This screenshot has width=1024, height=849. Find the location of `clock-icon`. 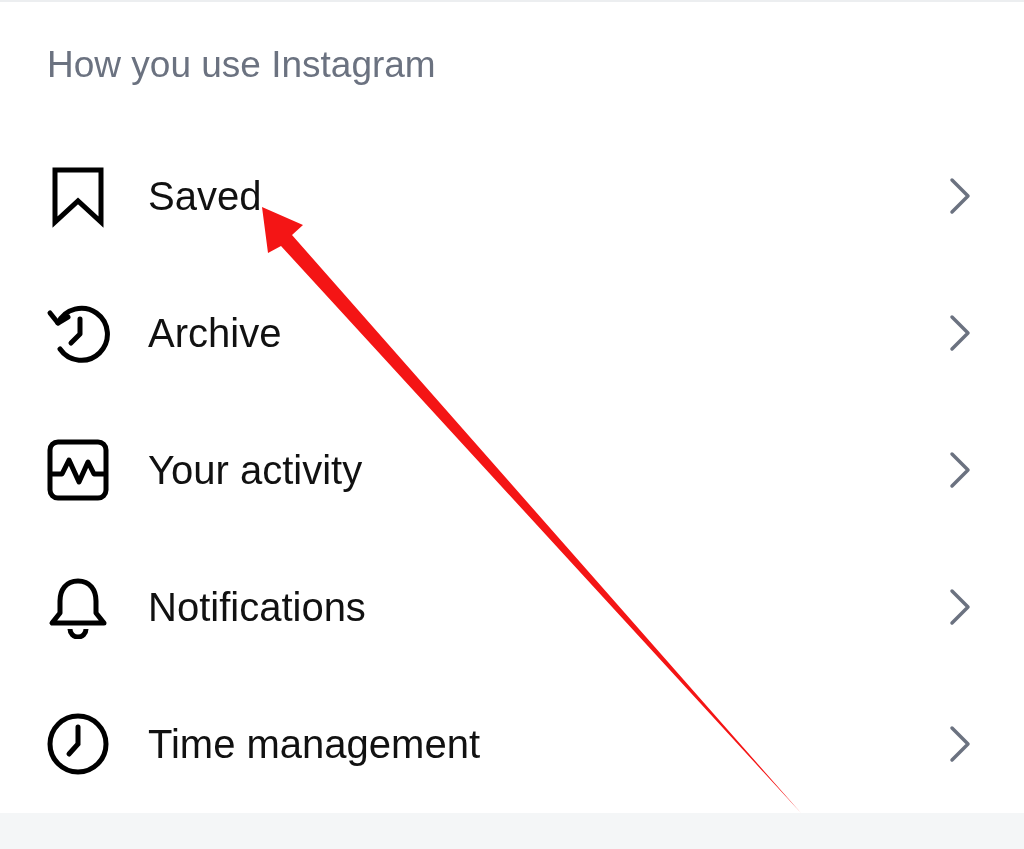

clock-icon is located at coordinates (78, 744).